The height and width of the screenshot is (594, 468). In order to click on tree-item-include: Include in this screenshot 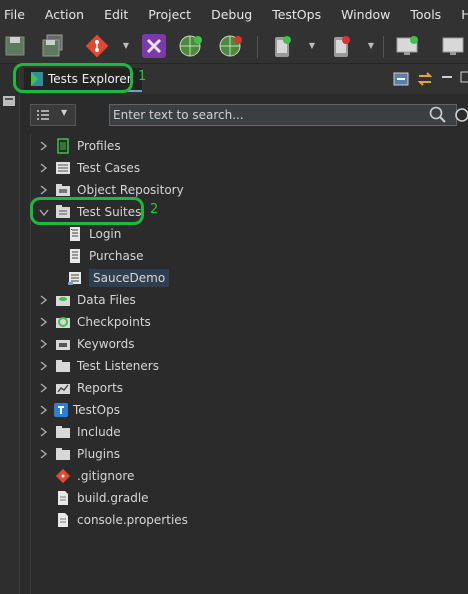, I will do `click(79, 432)`.